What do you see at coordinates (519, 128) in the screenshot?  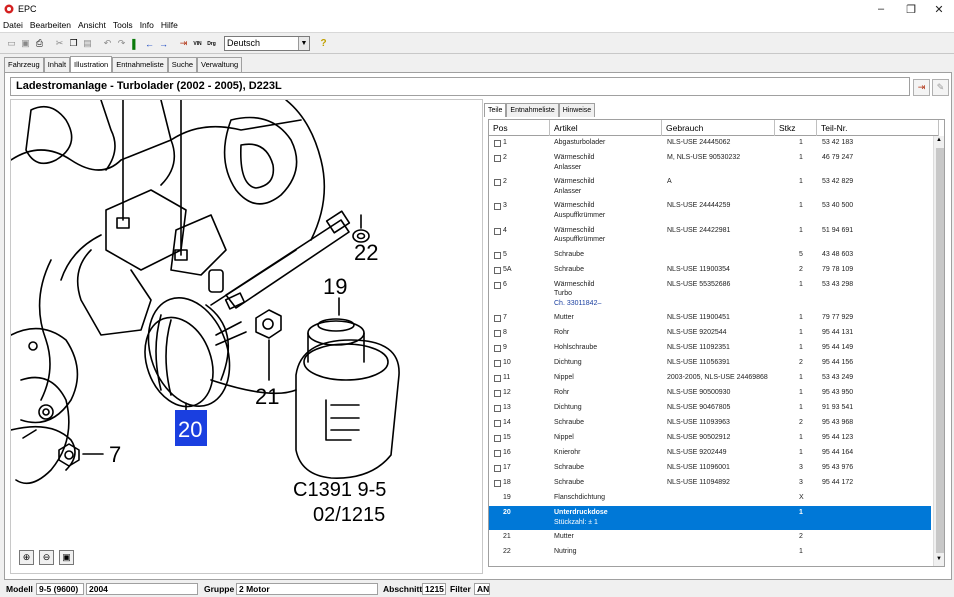 I see `column-pos: Pos` at bounding box center [519, 128].